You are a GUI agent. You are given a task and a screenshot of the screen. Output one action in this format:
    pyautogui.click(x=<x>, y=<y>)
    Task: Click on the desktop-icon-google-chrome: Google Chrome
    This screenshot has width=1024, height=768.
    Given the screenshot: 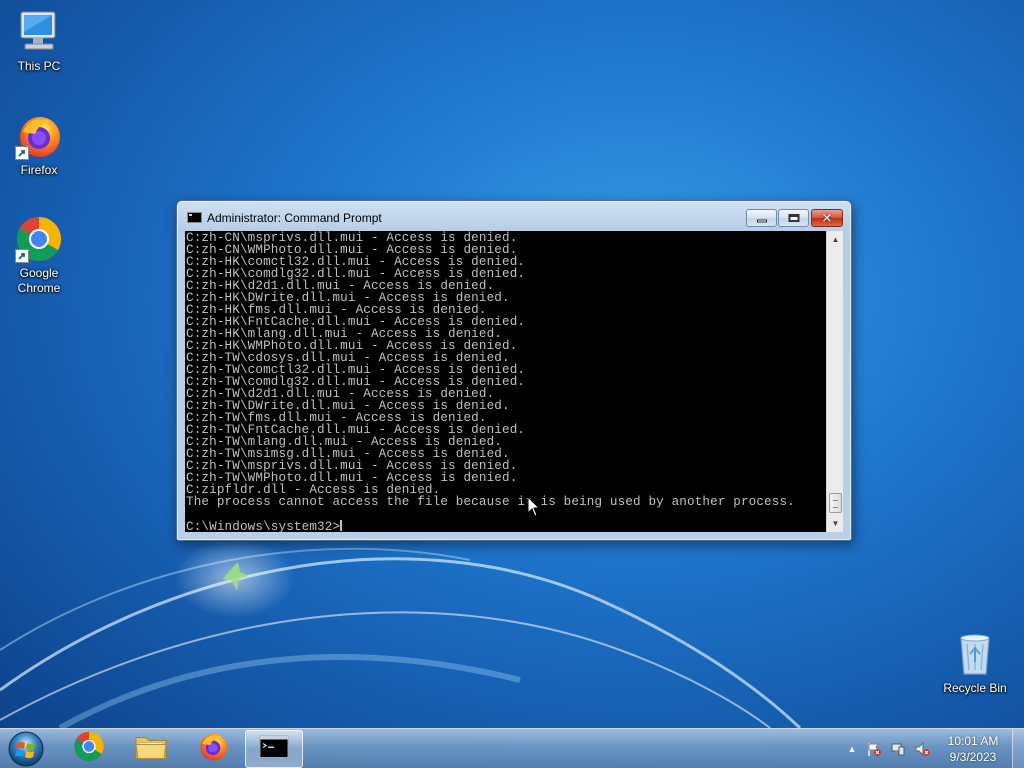 What is the action you would take?
    pyautogui.click(x=39, y=255)
    